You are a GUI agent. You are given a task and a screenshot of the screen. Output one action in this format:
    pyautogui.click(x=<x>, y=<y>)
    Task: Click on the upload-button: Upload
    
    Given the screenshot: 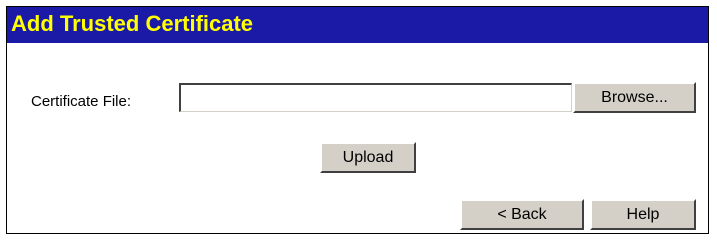 What is the action you would take?
    pyautogui.click(x=368, y=157)
    